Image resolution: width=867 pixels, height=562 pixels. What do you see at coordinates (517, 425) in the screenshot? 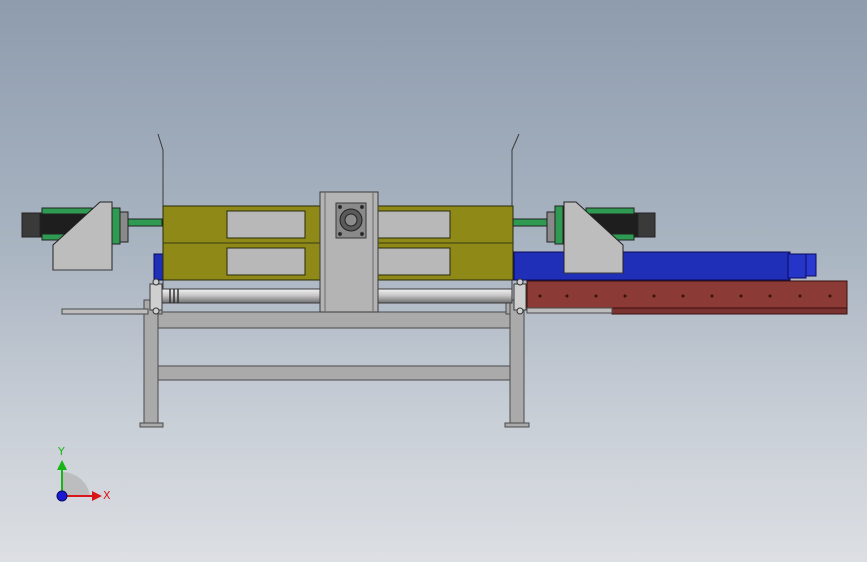
I see `frame-right-foot` at bounding box center [517, 425].